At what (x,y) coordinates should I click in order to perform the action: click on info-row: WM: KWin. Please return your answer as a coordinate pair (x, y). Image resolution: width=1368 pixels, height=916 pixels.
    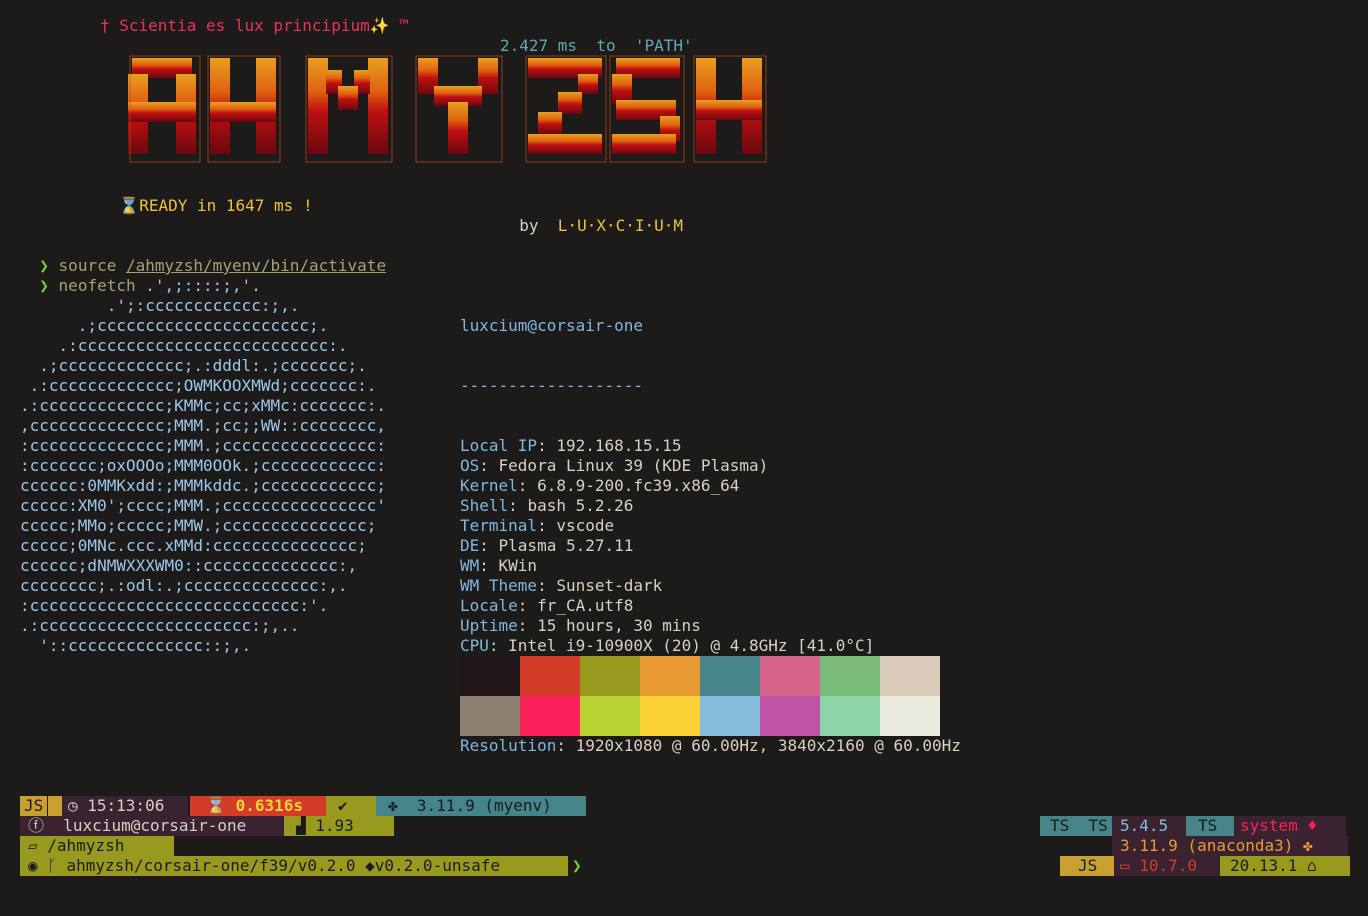
    Looking at the image, I should click on (499, 565).